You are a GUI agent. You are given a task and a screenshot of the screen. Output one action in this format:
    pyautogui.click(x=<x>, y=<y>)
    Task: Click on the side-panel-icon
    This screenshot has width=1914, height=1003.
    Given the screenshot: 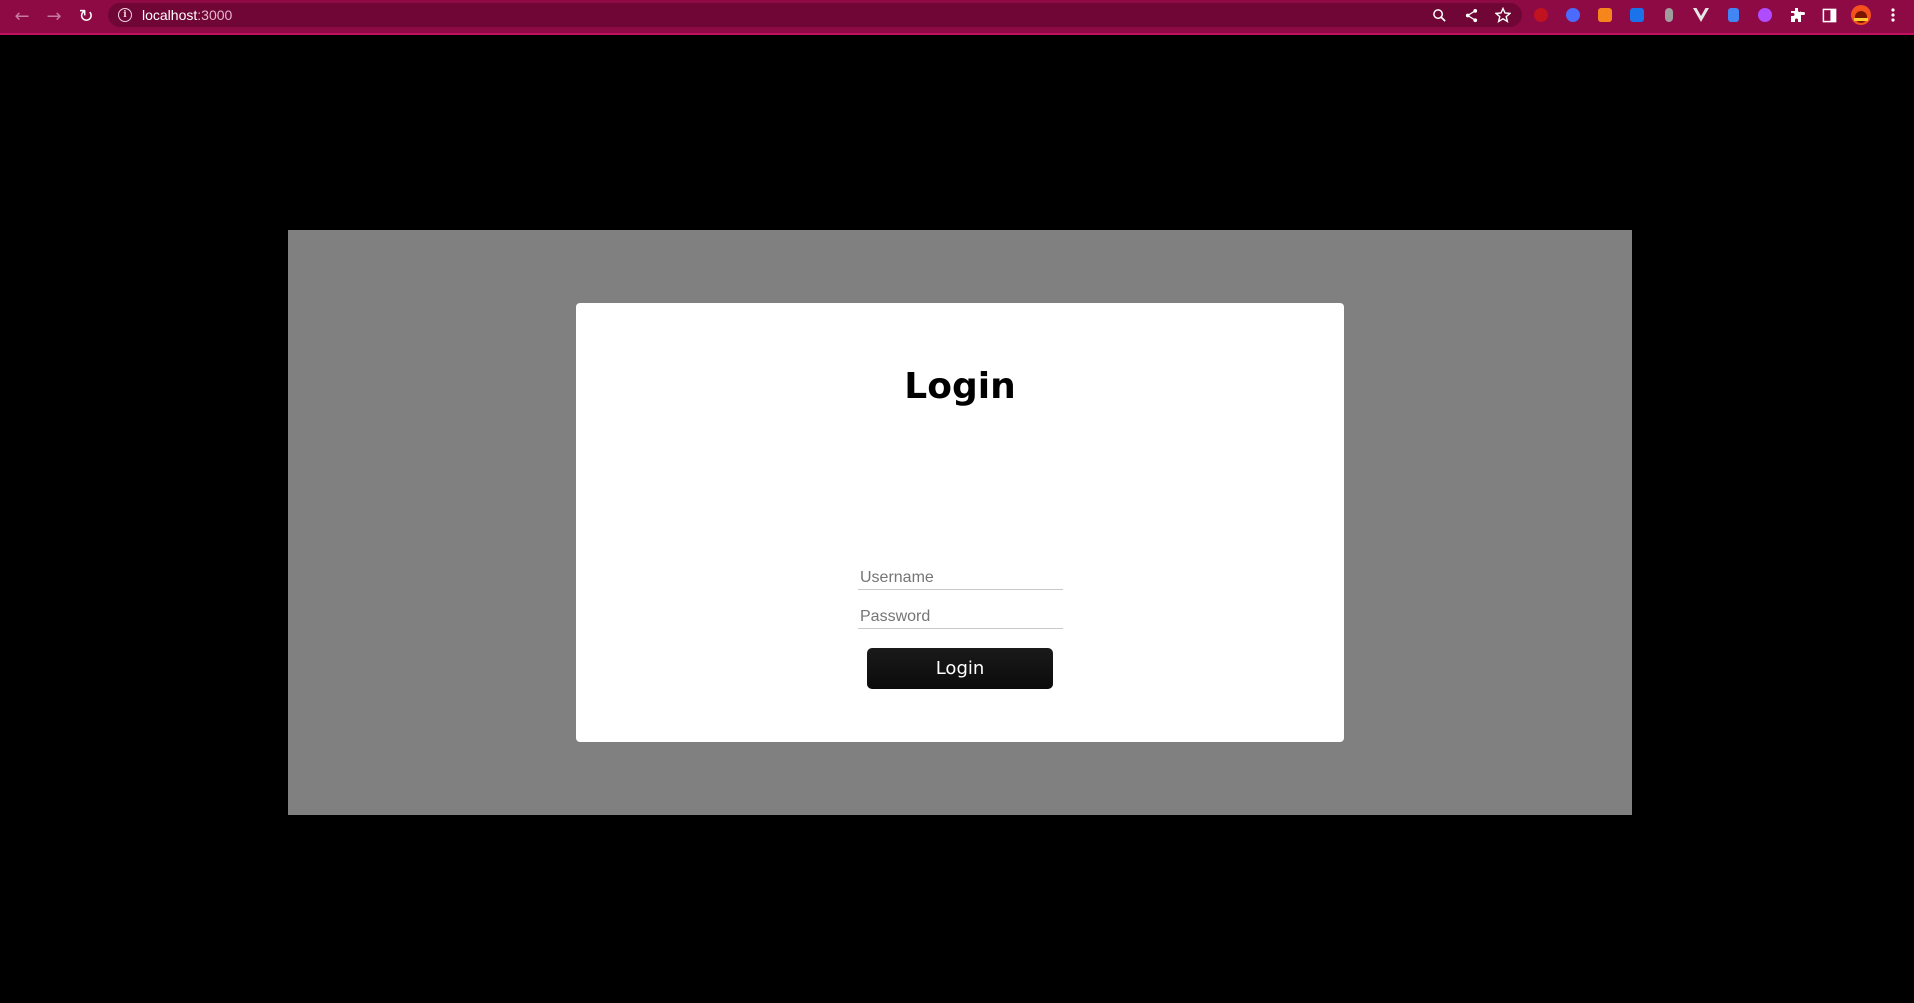 What is the action you would take?
    pyautogui.click(x=1829, y=15)
    